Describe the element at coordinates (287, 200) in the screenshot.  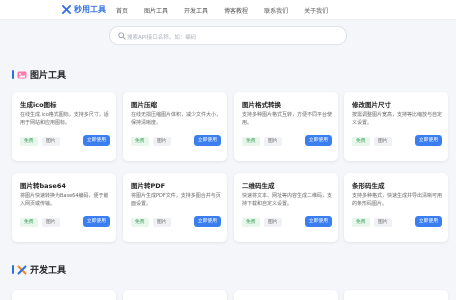
I see `card-desc: 快速将文本、网址等内容生成二维码，支持下载和自定义设置。` at that location.